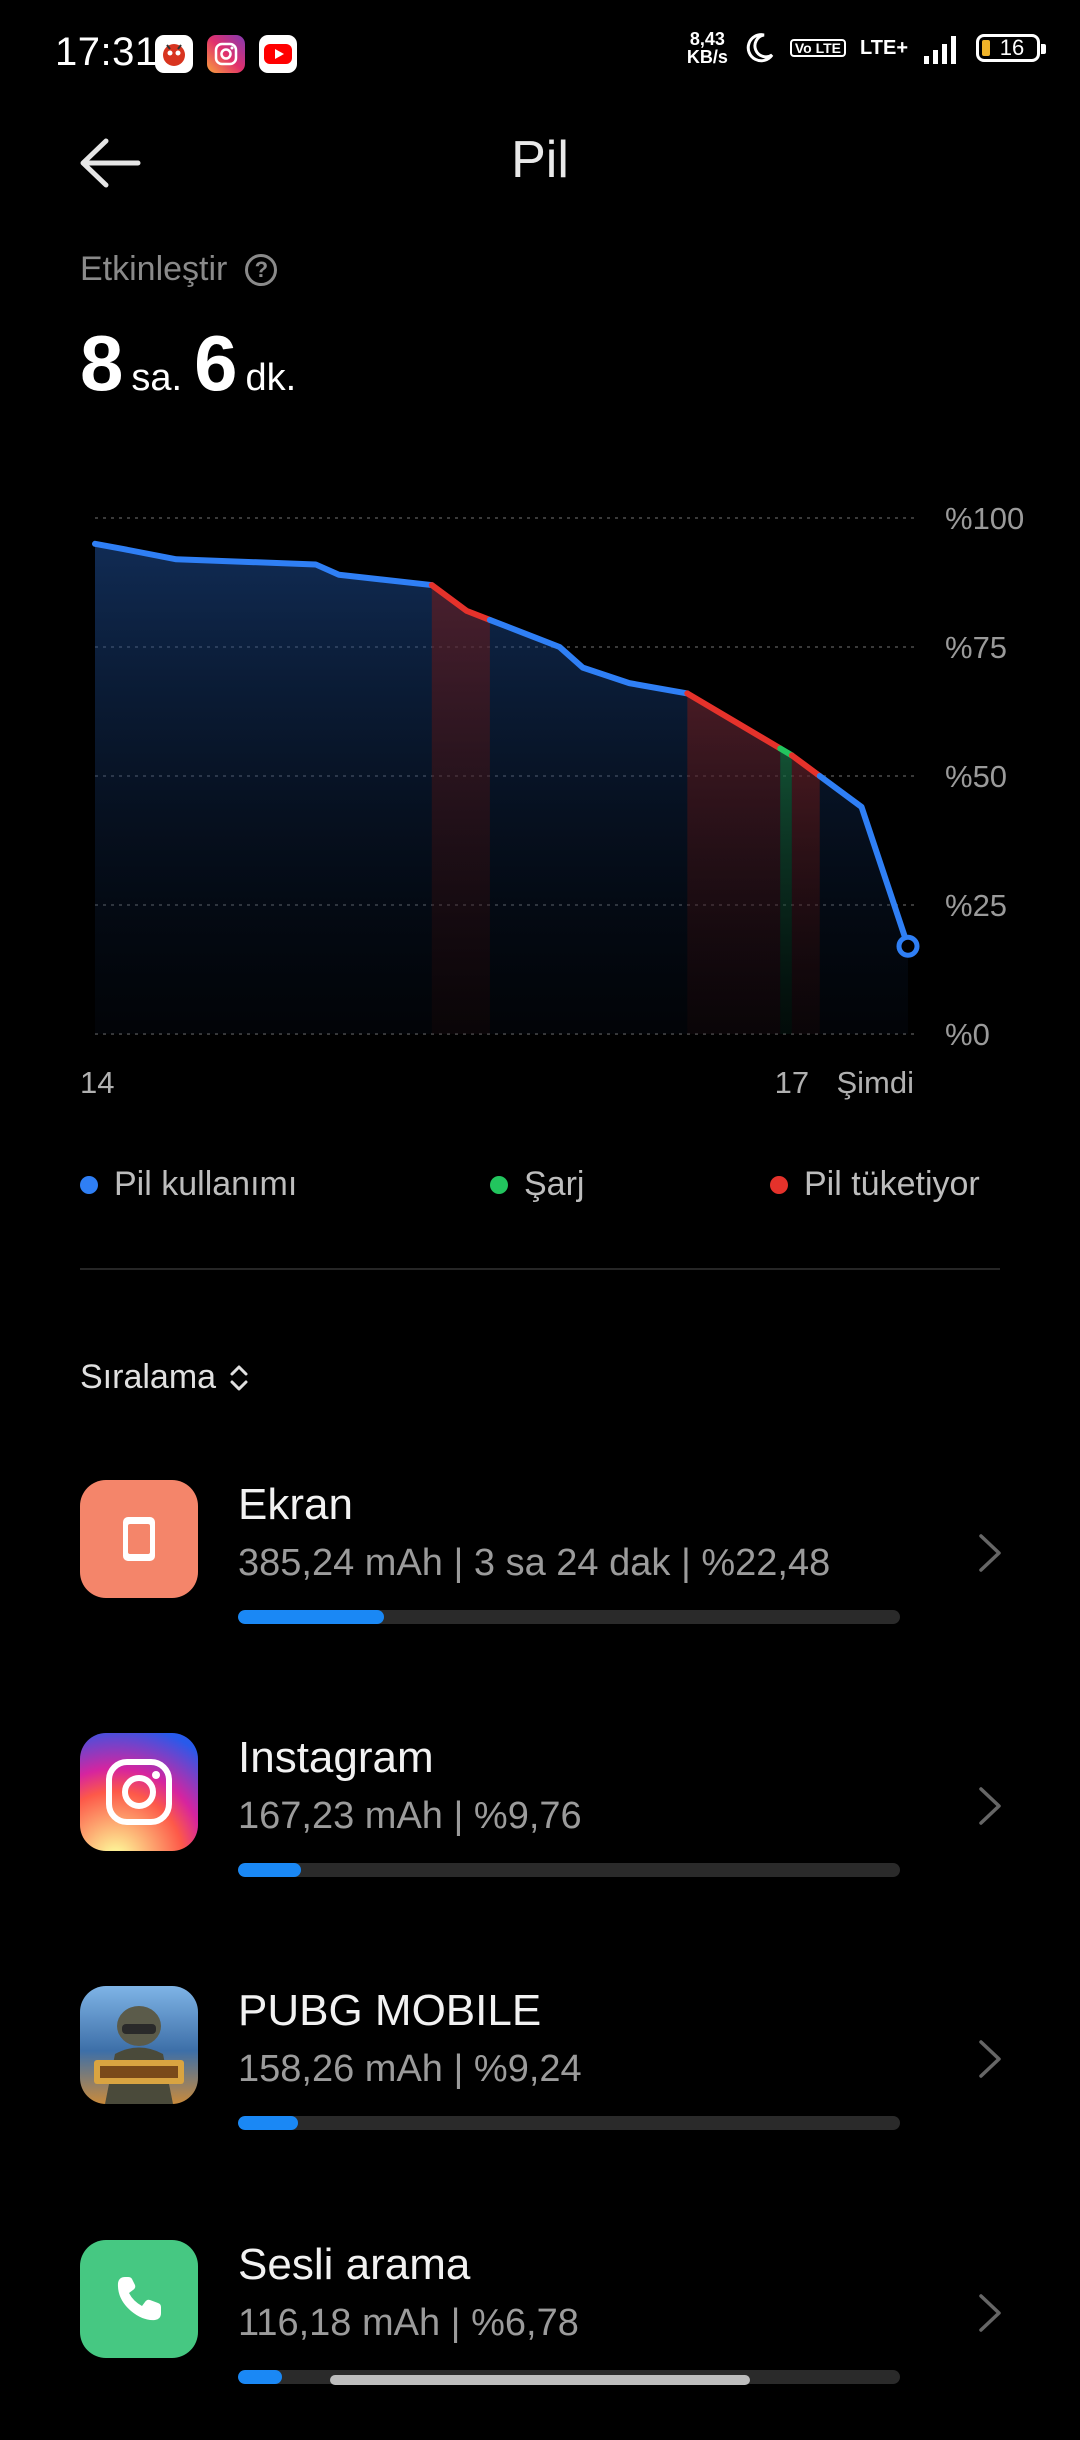 The height and width of the screenshot is (2440, 1080). What do you see at coordinates (408, 2323) in the screenshot?
I see `app-usage-stat: 116,18 mAh | %6,78` at bounding box center [408, 2323].